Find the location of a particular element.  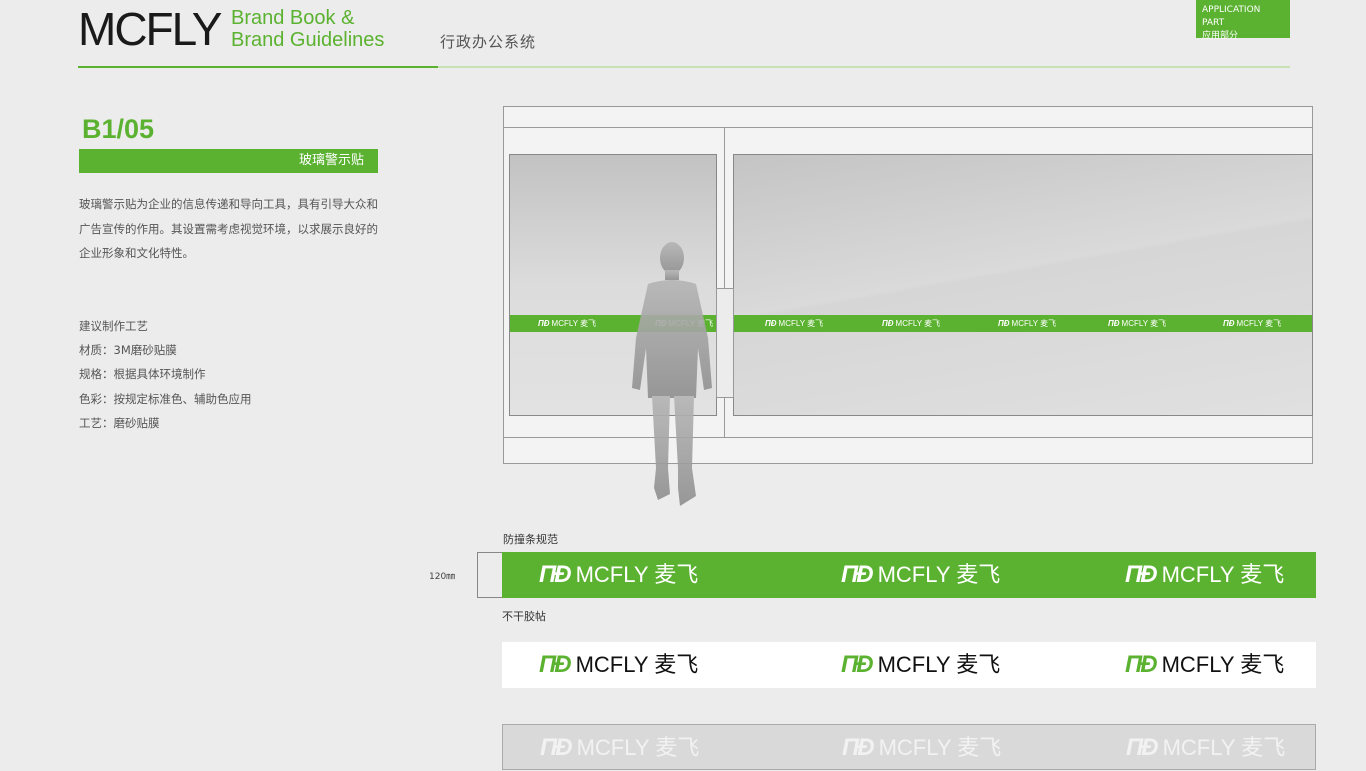

white-sticker-strip: ΠÐ MCFLY 麦飞 ΠÐ MCFLY 麦飞 ΠÐ MCFLY 麦飞 is located at coordinates (909, 665).